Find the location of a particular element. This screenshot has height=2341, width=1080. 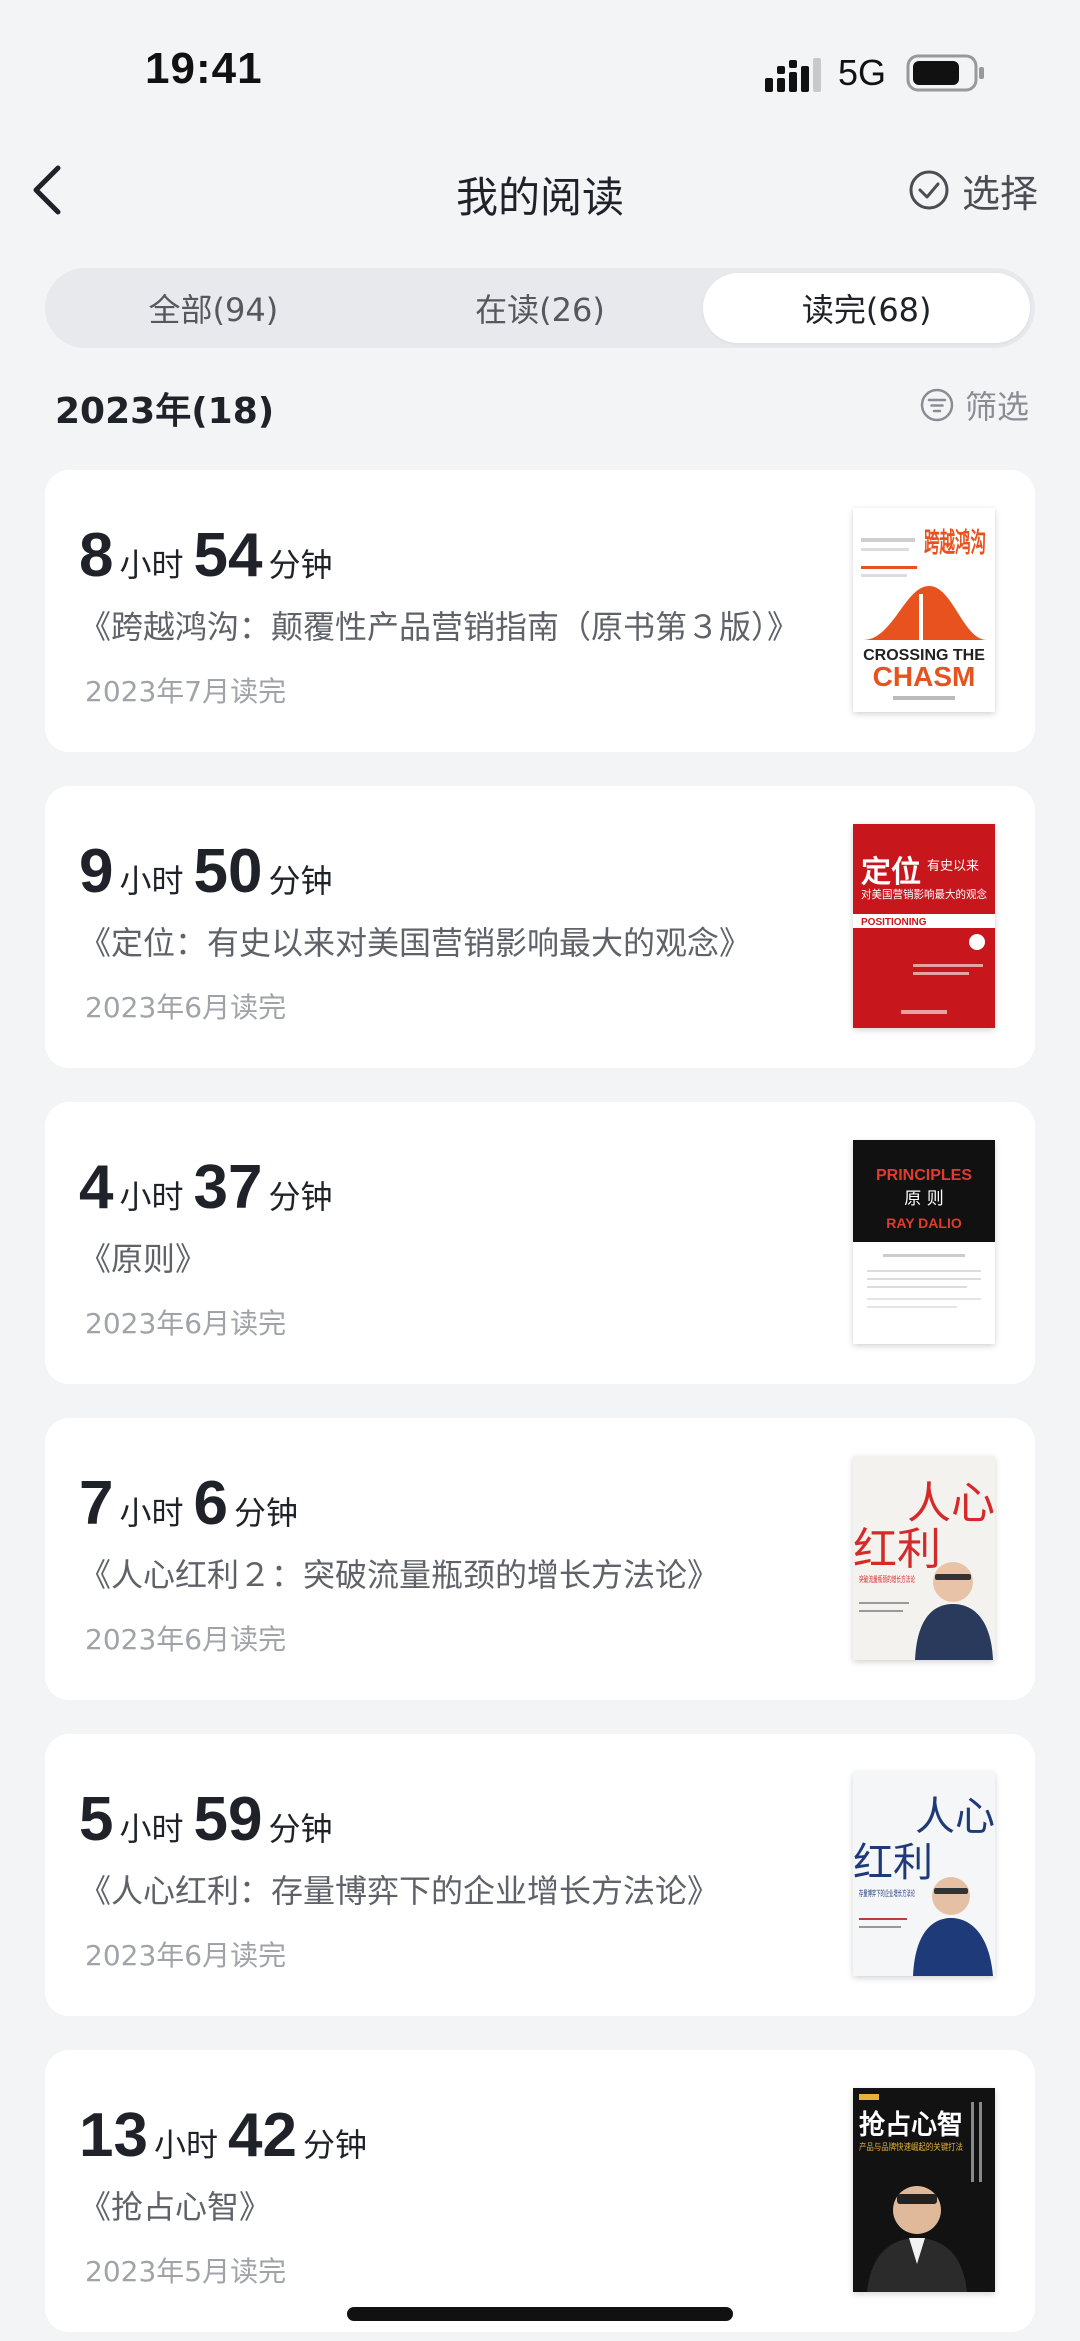

book-title: 《定位：有史以来对美国营销影响最大的观念》 is located at coordinates (415, 943).